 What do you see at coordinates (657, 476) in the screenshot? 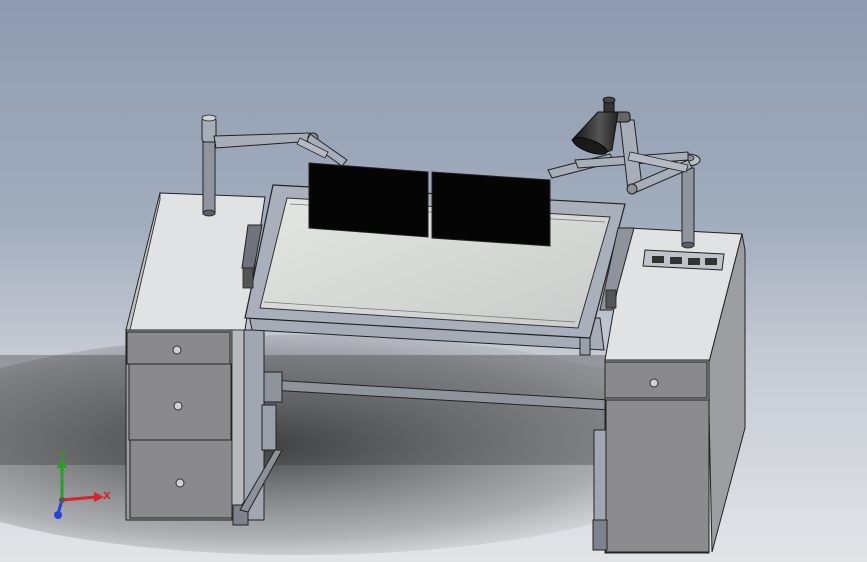
I see `right-cabinet-door` at bounding box center [657, 476].